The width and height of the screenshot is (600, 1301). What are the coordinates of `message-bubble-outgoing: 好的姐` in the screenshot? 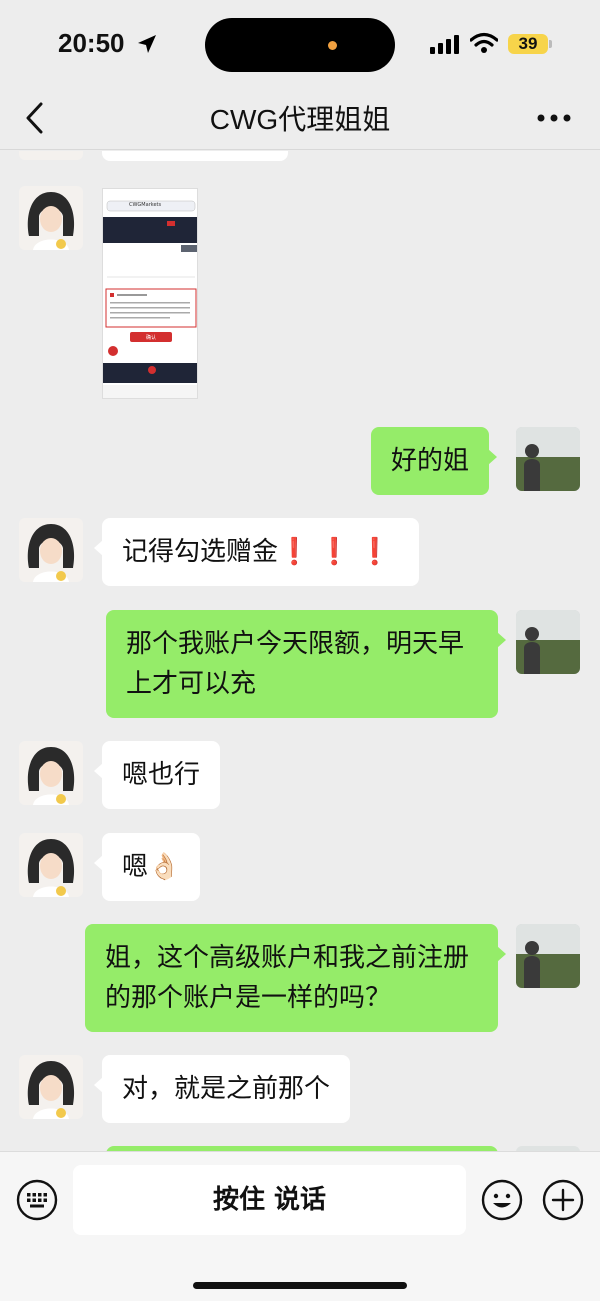 It's located at (434, 461).